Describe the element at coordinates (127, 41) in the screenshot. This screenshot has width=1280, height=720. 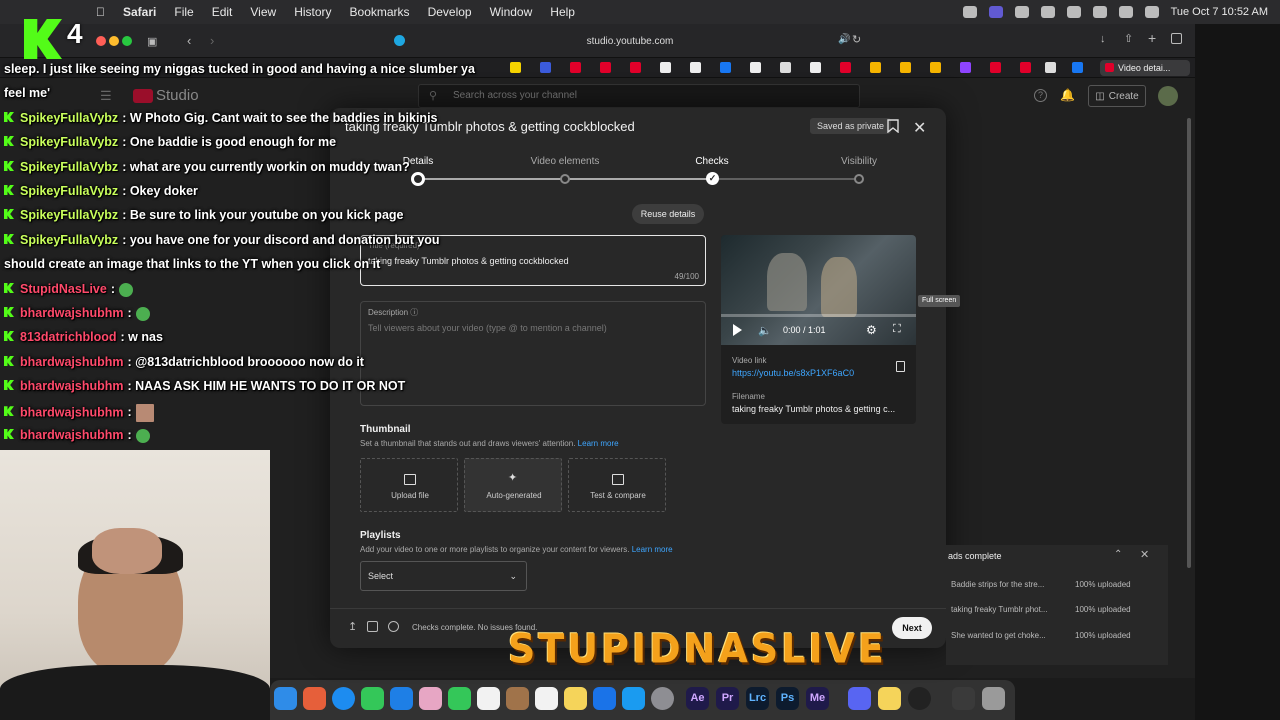
I see `maximize-window-button` at that location.